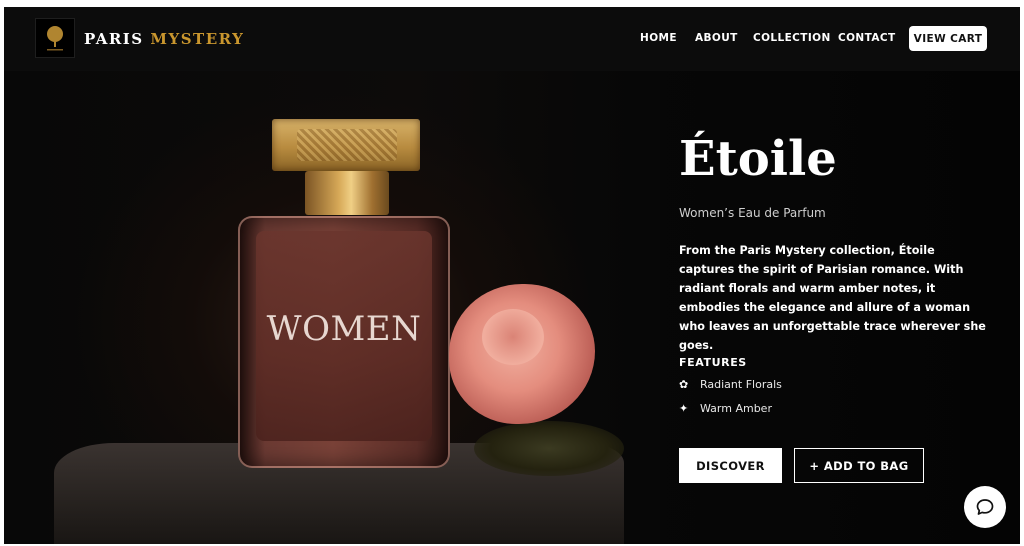 This screenshot has height=546, width=1024. Describe the element at coordinates (985, 507) in the screenshot. I see `chat-bubble-icon` at that location.